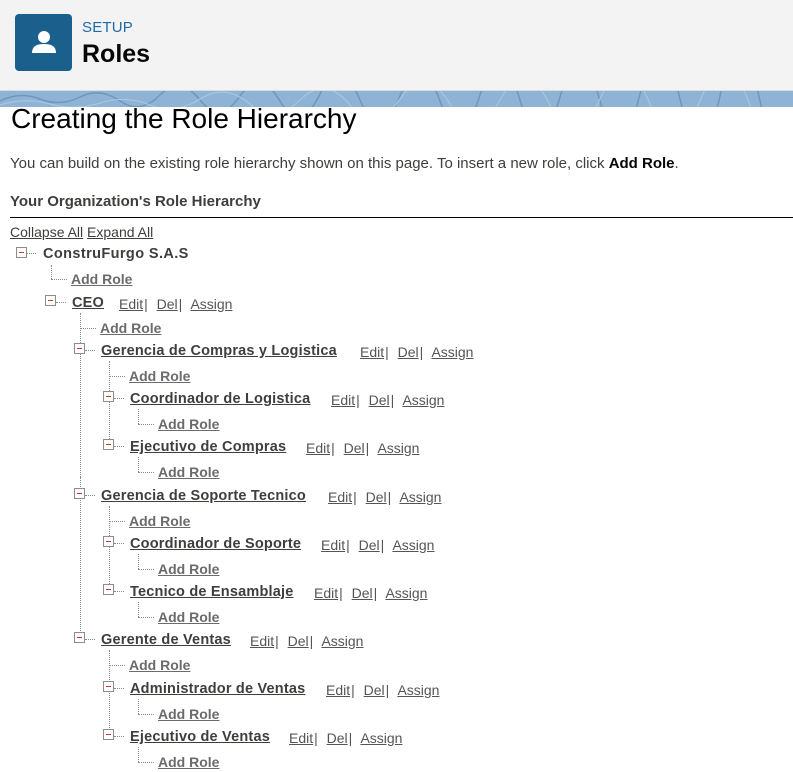 The height and width of the screenshot is (772, 793). I want to click on role-administrador-ventas: Administrador de Ventas, so click(217, 689).